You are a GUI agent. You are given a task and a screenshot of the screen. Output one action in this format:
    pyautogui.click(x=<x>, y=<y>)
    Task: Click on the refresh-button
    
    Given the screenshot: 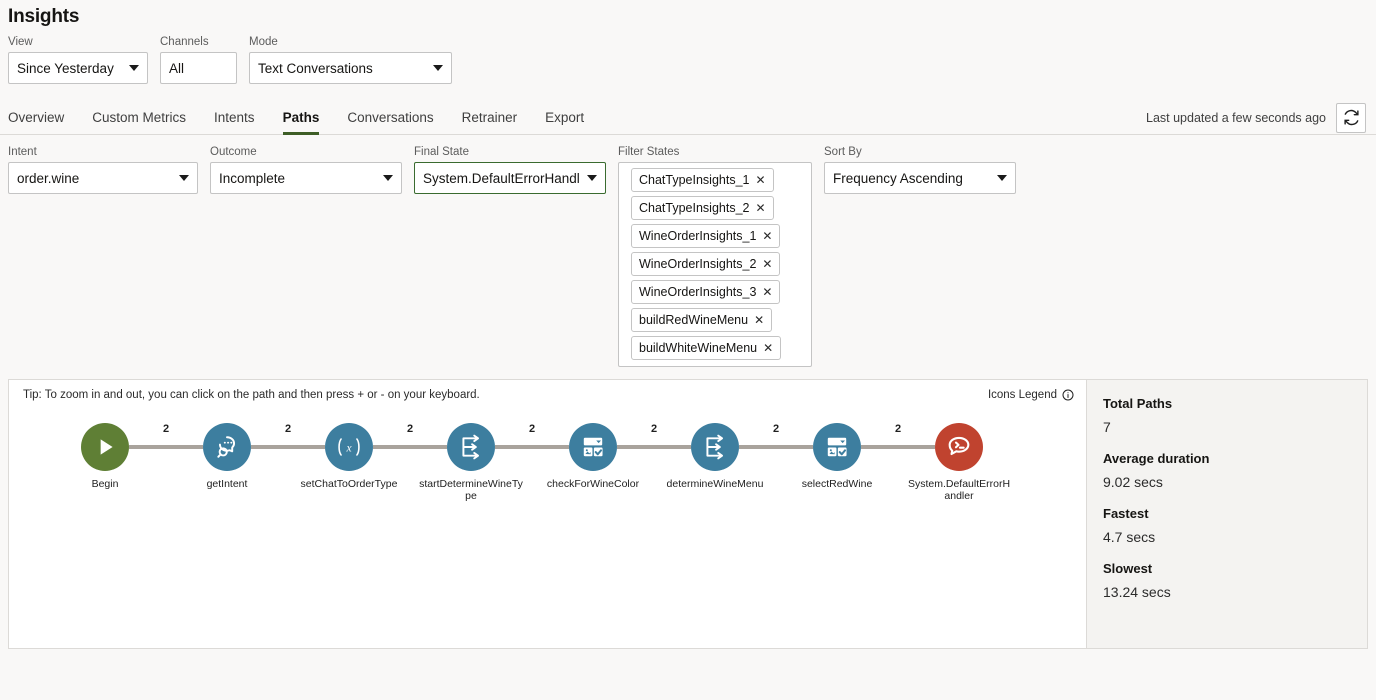 What is the action you would take?
    pyautogui.click(x=1351, y=117)
    